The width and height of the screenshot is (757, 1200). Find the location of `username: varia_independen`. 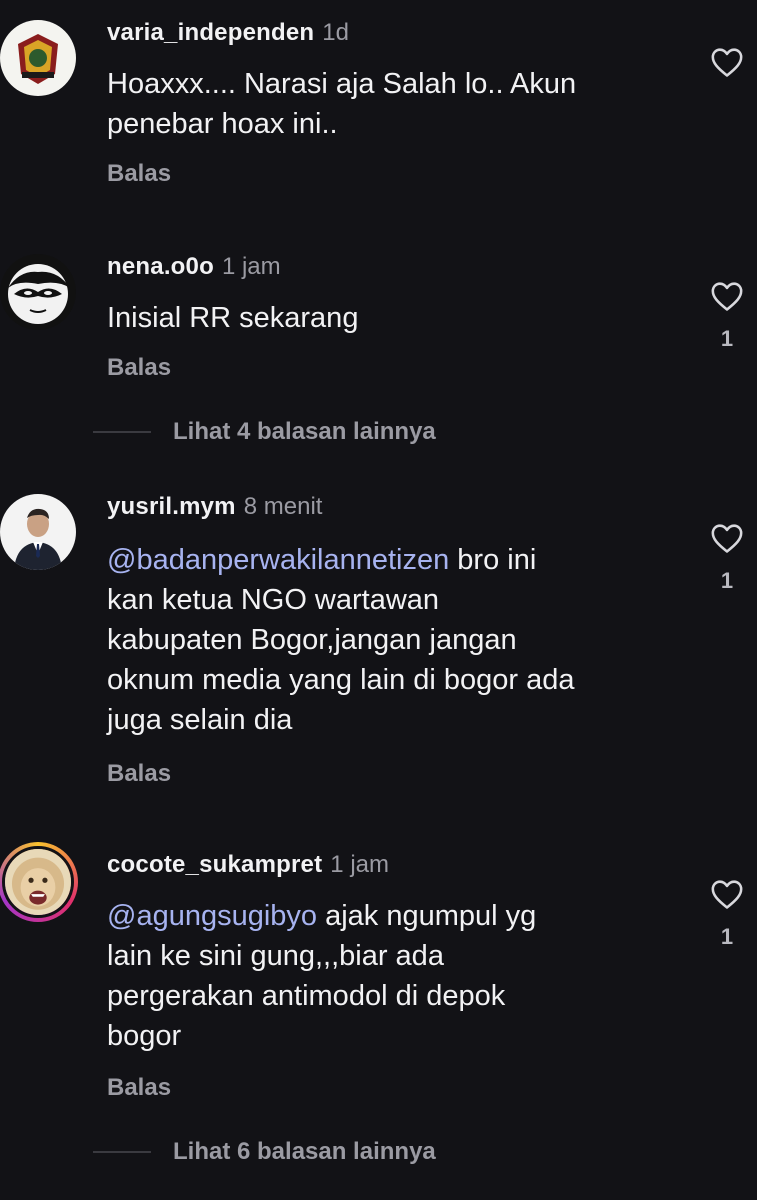

username: varia_independen is located at coordinates (210, 32).